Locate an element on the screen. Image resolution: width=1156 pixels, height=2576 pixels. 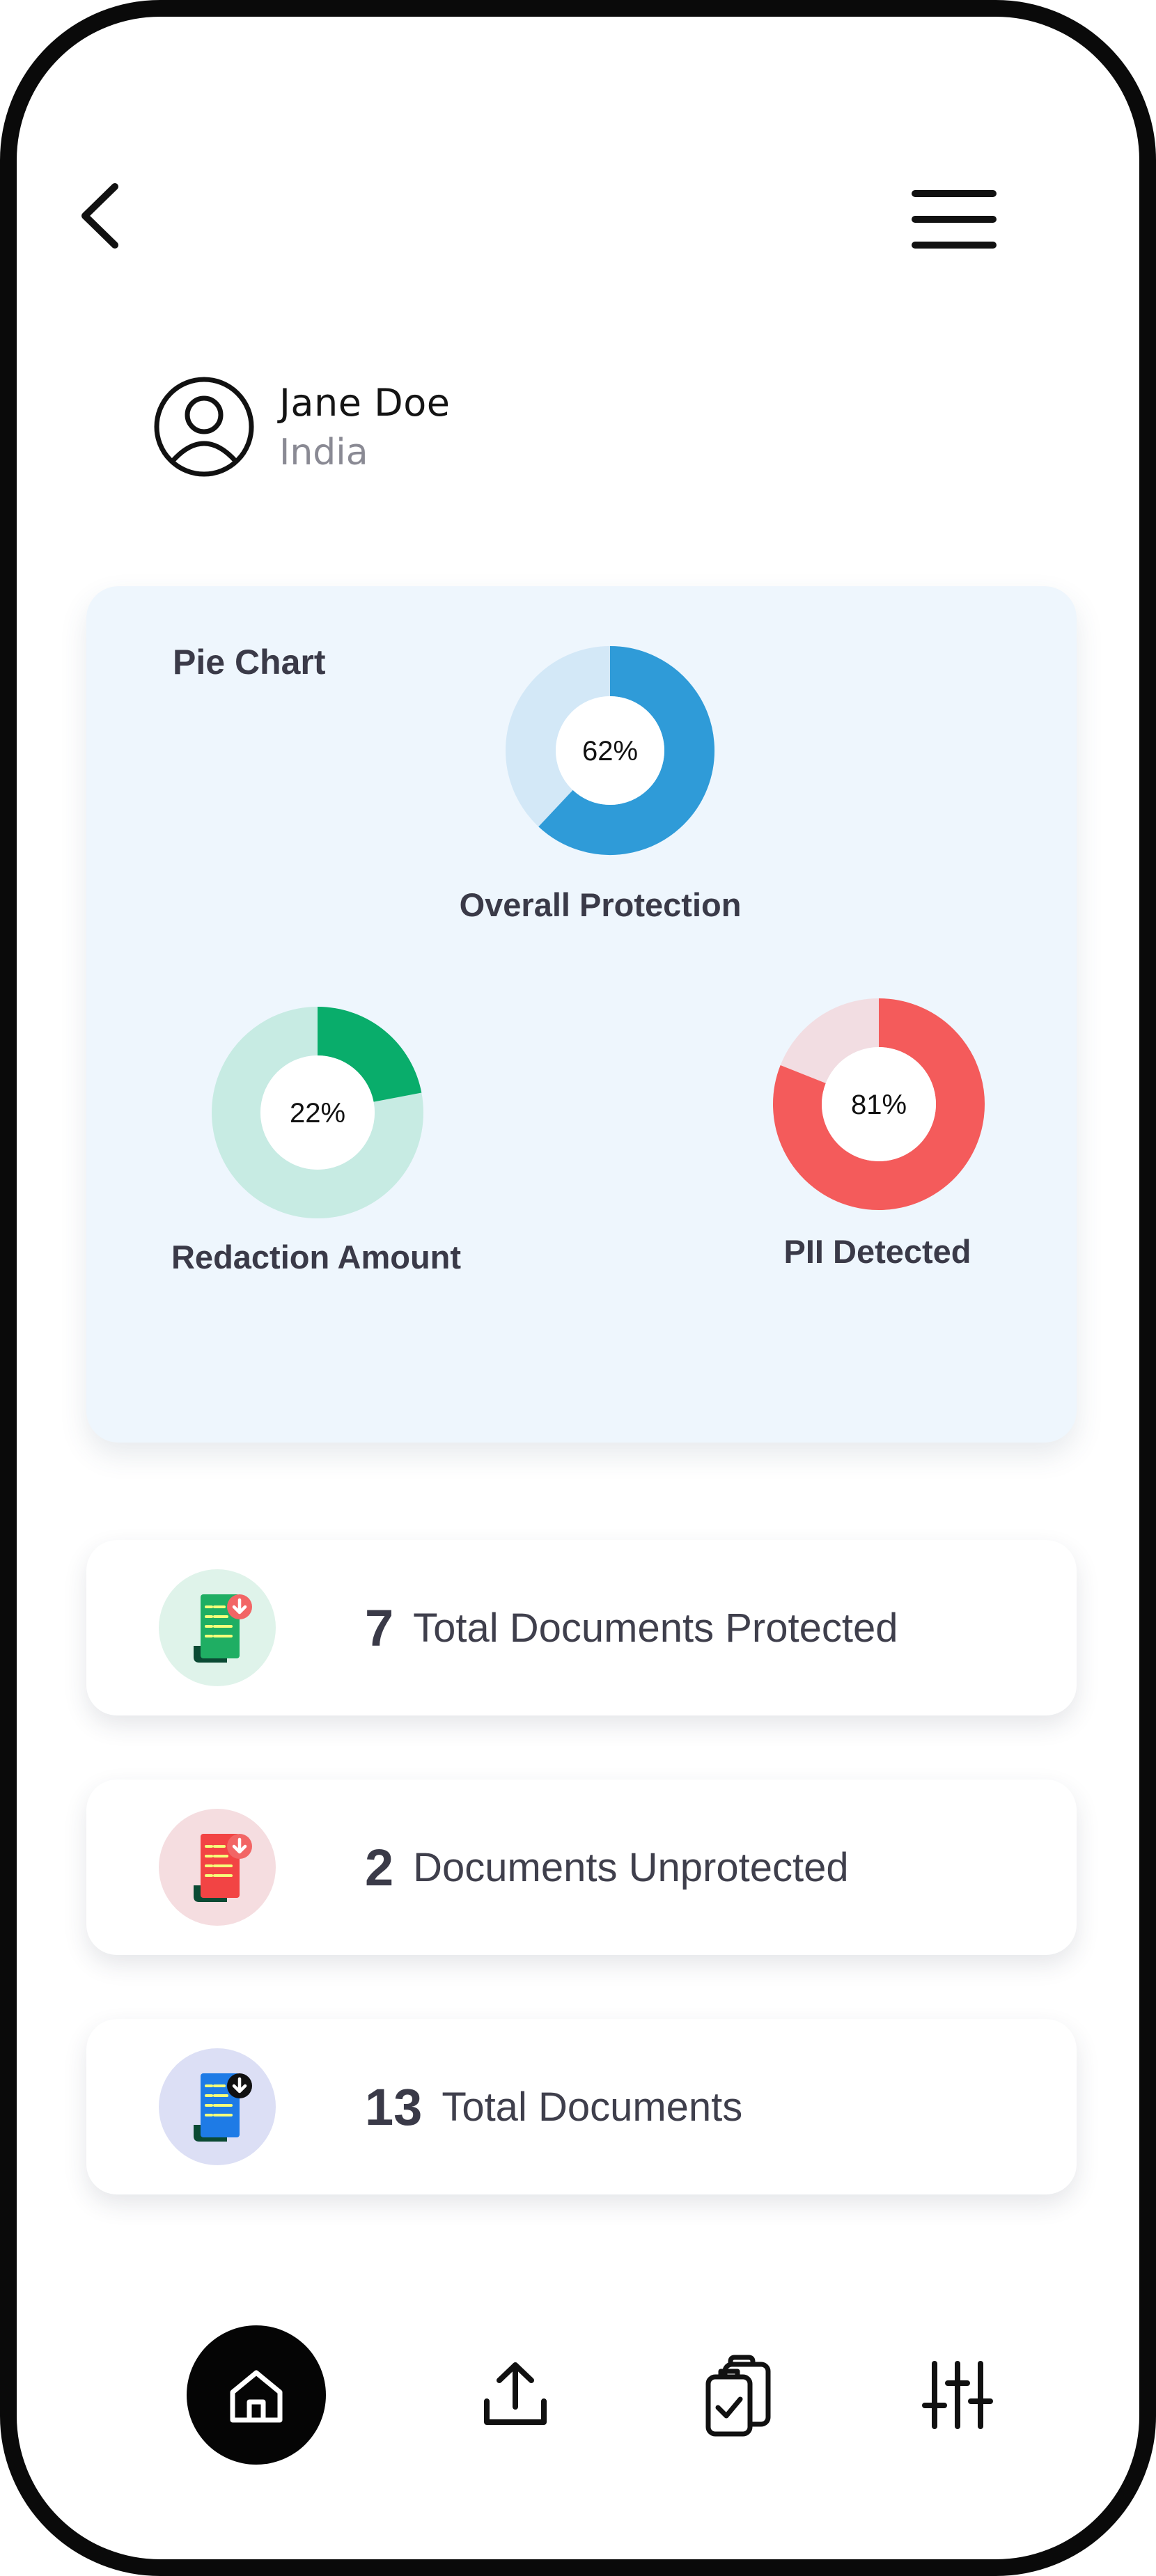
avatar is located at coordinates (204, 427).